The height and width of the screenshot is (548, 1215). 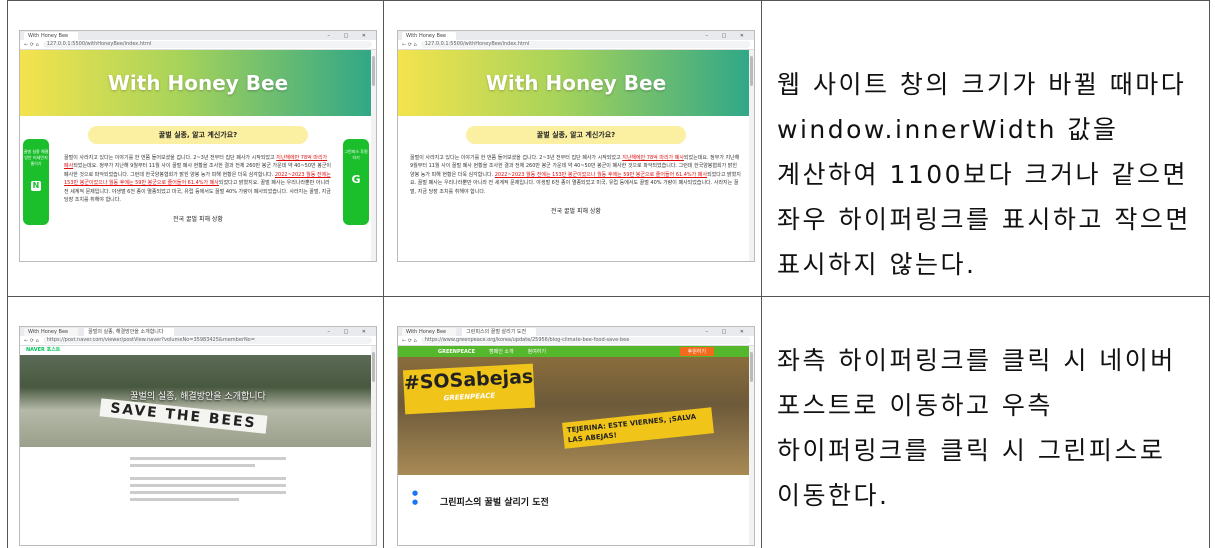 What do you see at coordinates (208, 479) in the screenshot?
I see `article-text-lines` at bounding box center [208, 479].